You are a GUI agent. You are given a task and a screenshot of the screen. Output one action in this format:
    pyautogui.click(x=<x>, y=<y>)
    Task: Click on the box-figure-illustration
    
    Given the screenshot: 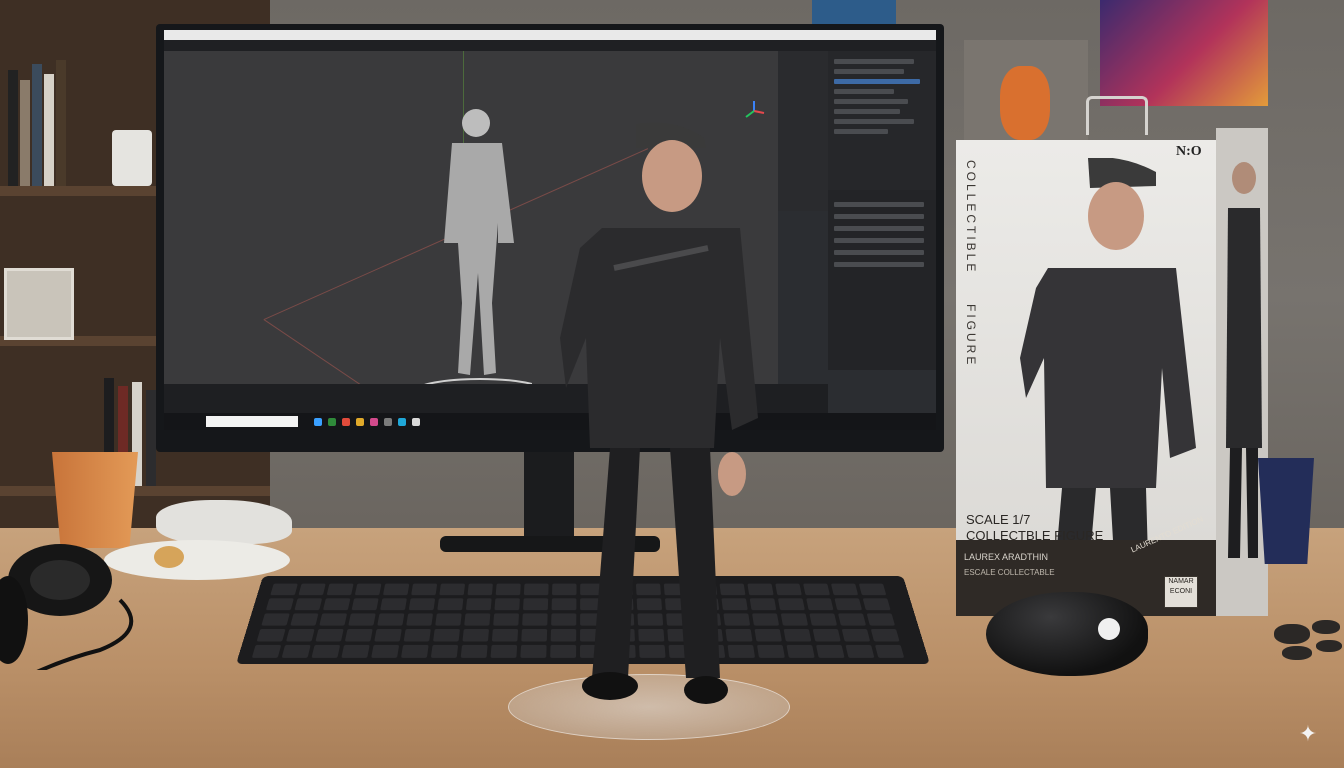 What is the action you would take?
    pyautogui.click(x=1108, y=358)
    